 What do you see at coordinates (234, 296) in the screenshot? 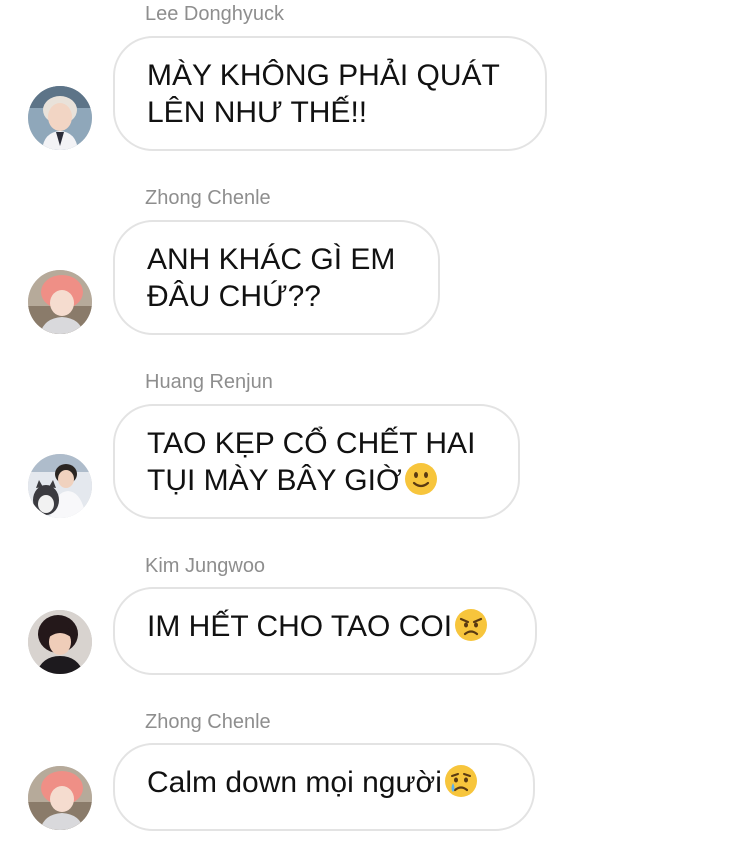
I see `message-line: ĐÂU CHỨ??` at bounding box center [234, 296].